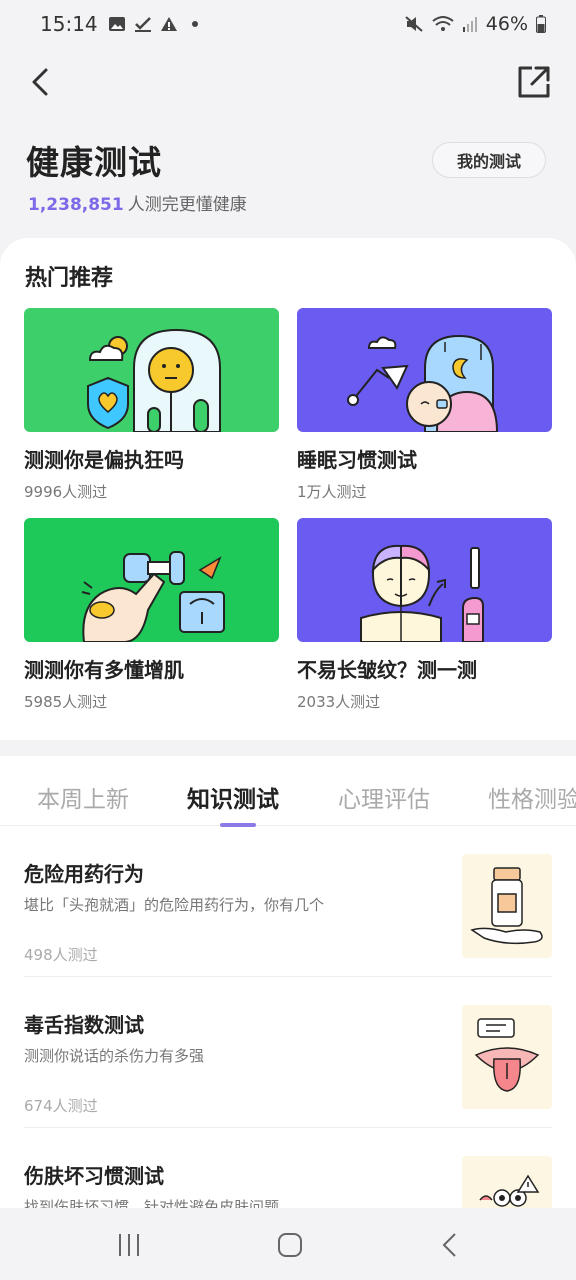 The width and height of the screenshot is (576, 1280). I want to click on image-icon, so click(116, 24).